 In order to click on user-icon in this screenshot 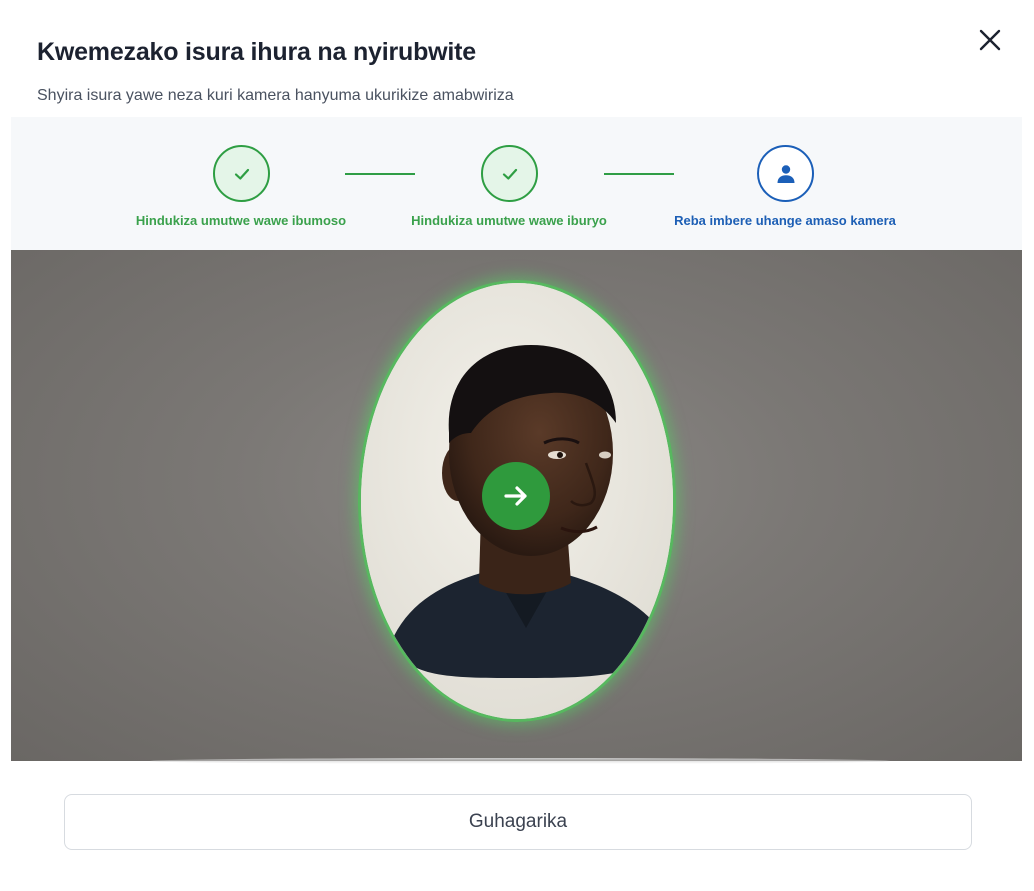, I will do `click(785, 173)`.